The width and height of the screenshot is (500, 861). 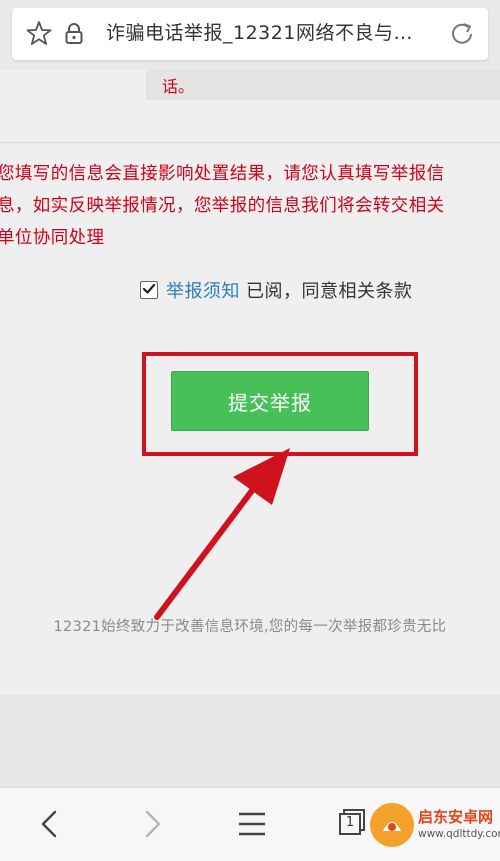 I want to click on warning-line: 单位协同处理, so click(x=52, y=238).